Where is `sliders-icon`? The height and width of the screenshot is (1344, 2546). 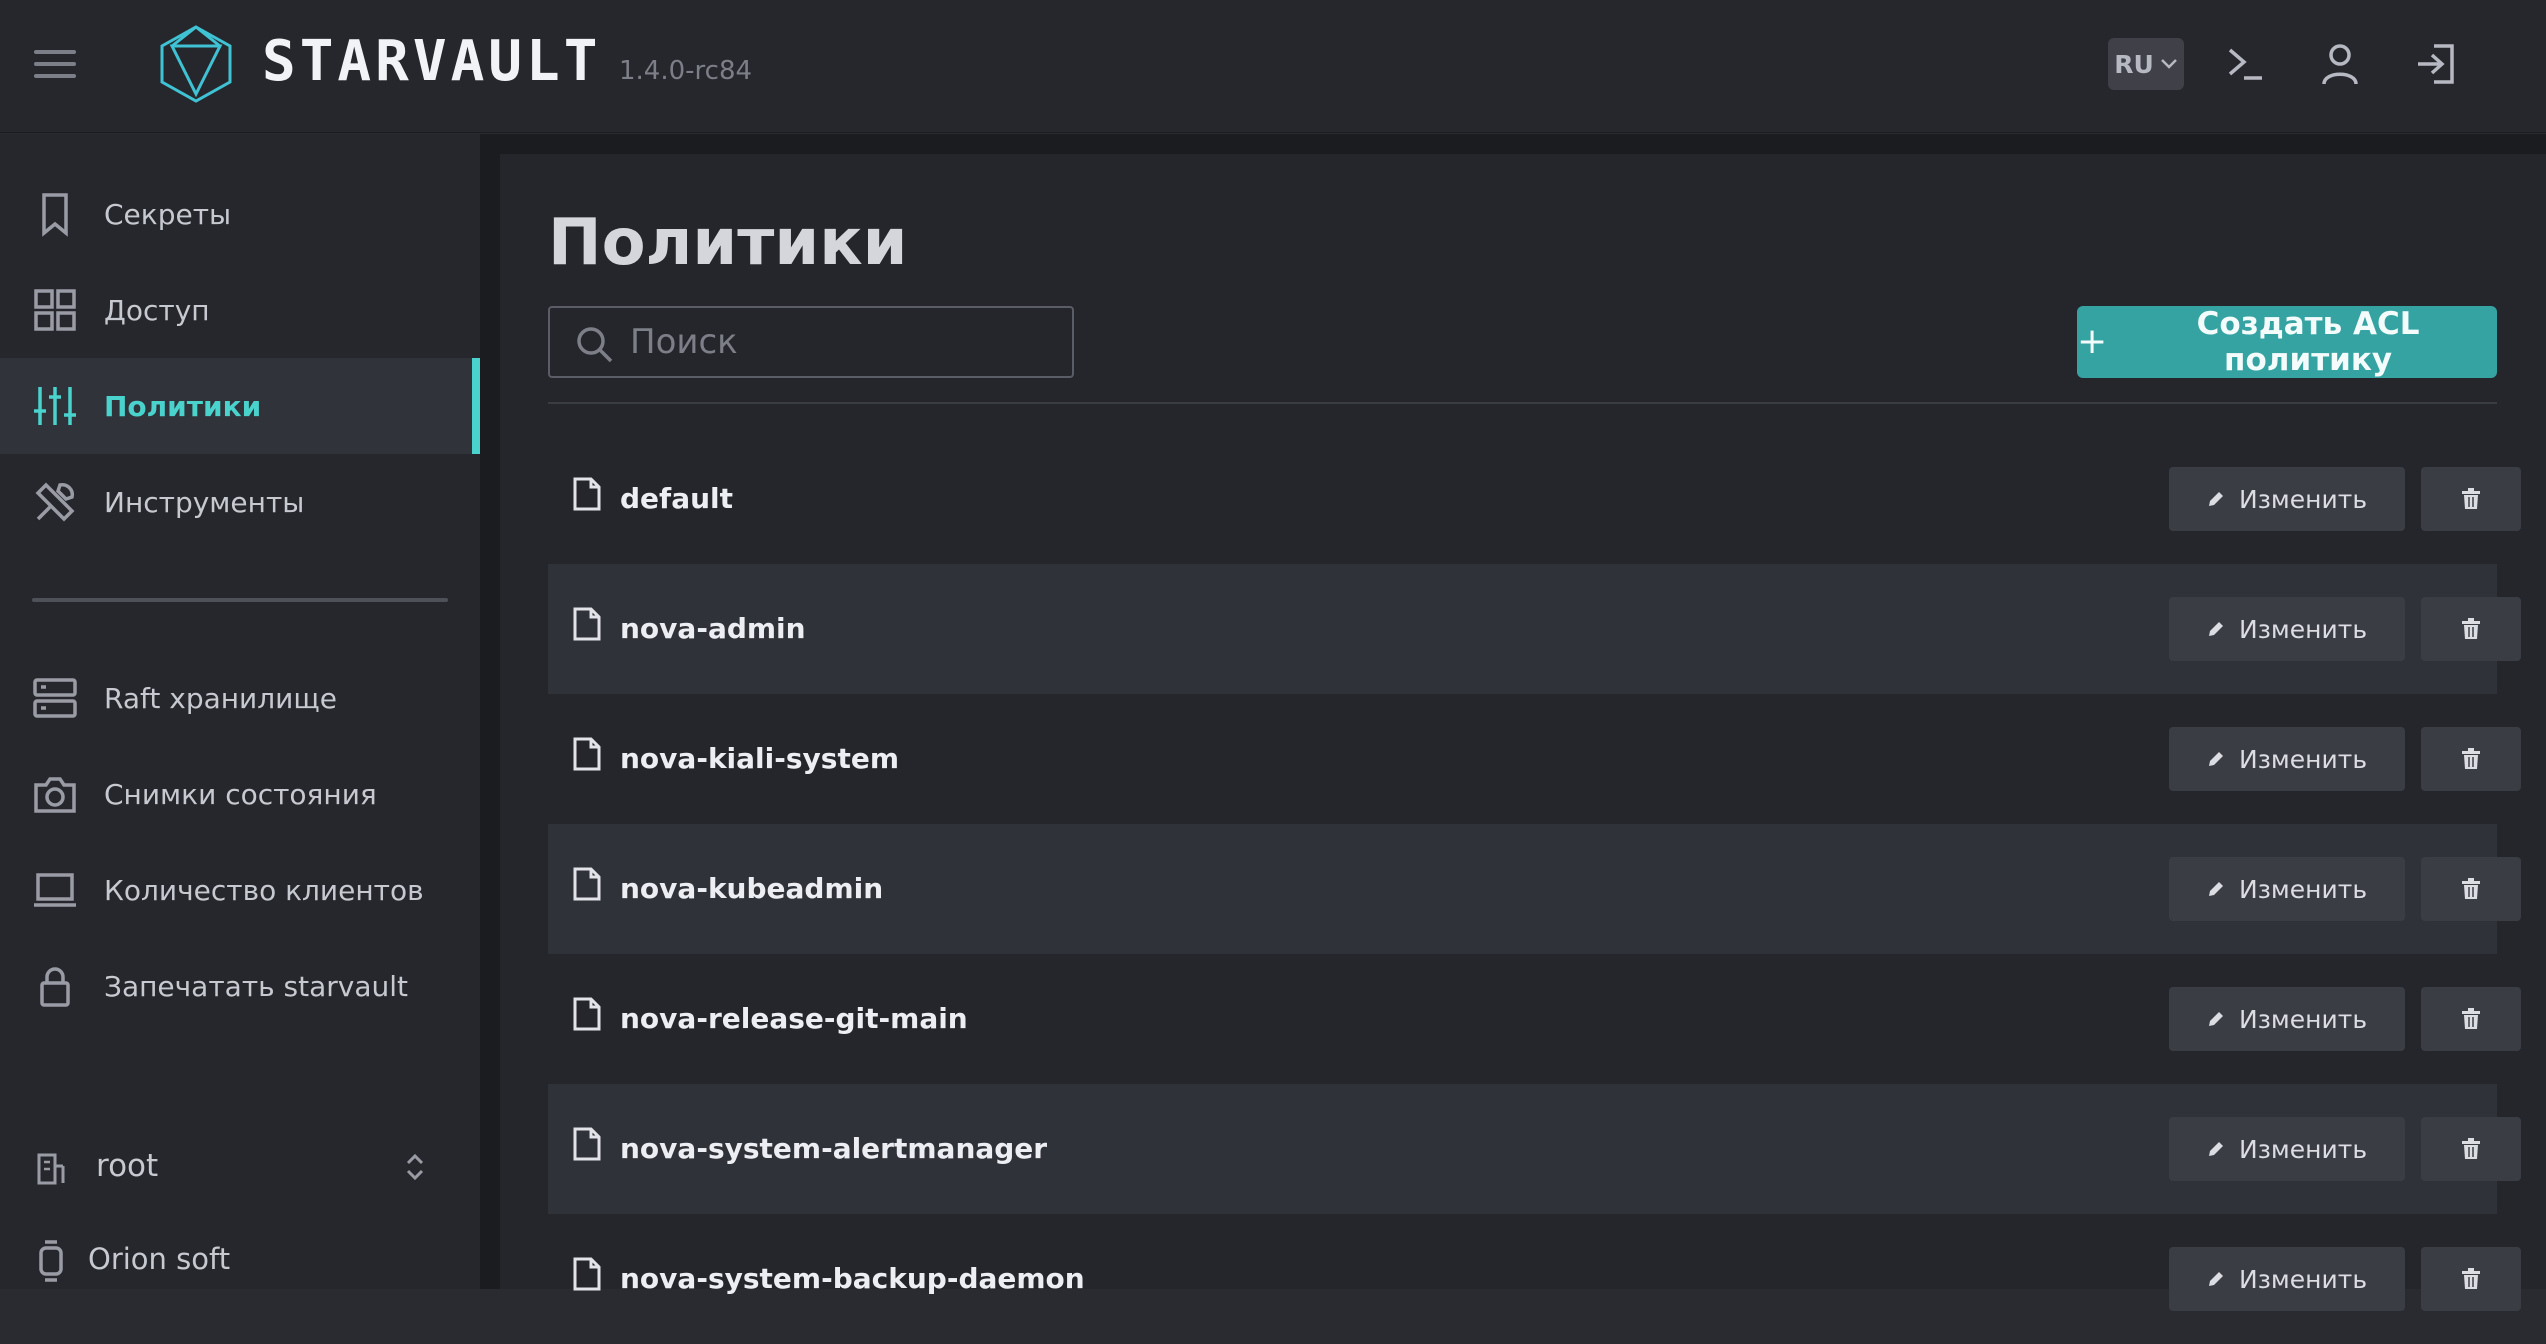
sliders-icon is located at coordinates (55, 406).